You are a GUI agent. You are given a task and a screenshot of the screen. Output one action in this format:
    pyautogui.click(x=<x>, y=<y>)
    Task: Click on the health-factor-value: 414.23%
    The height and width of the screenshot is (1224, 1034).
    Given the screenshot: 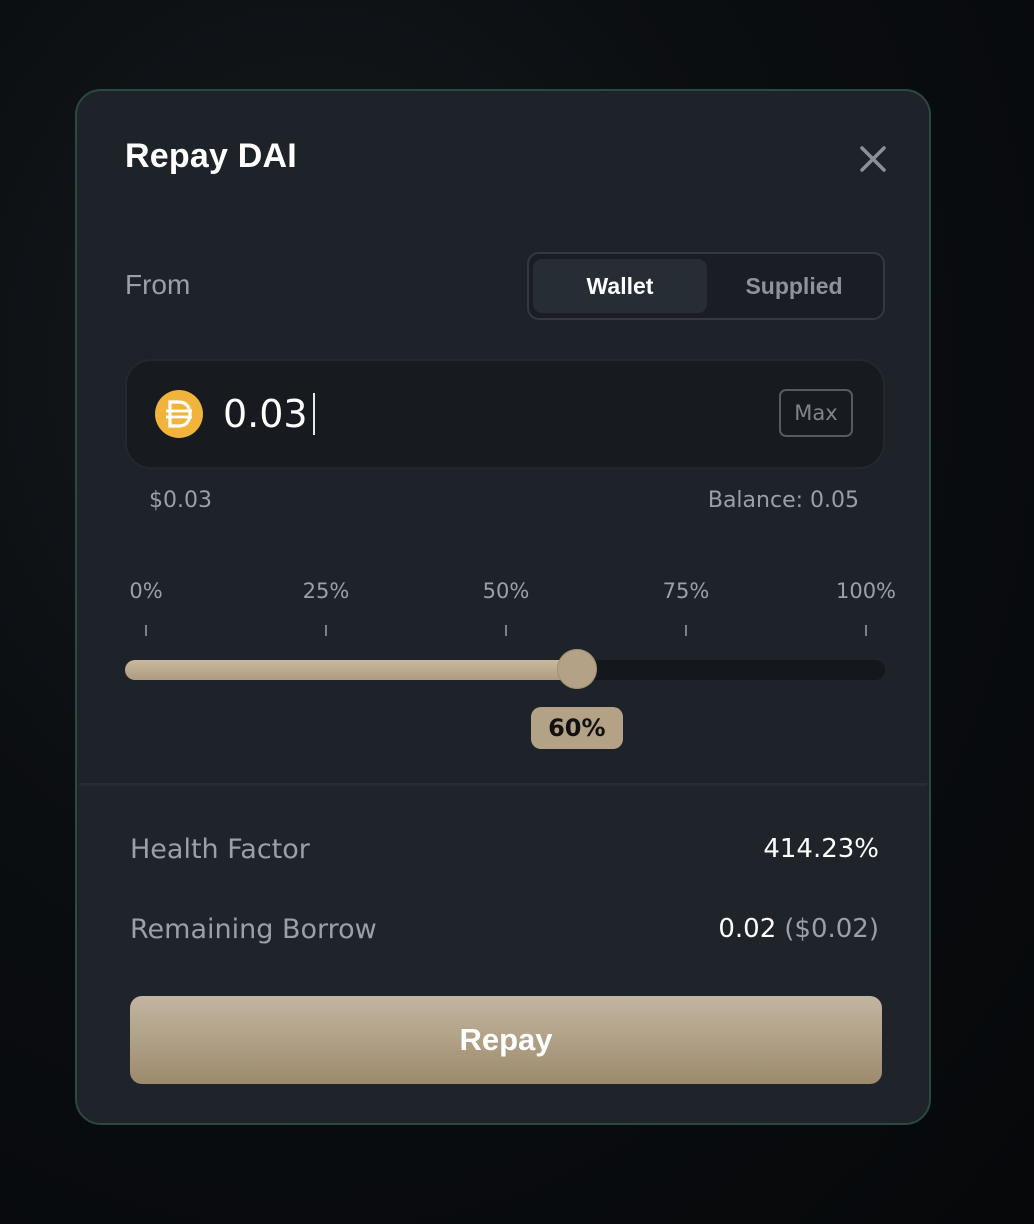 What is the action you would take?
    pyautogui.click(x=821, y=849)
    